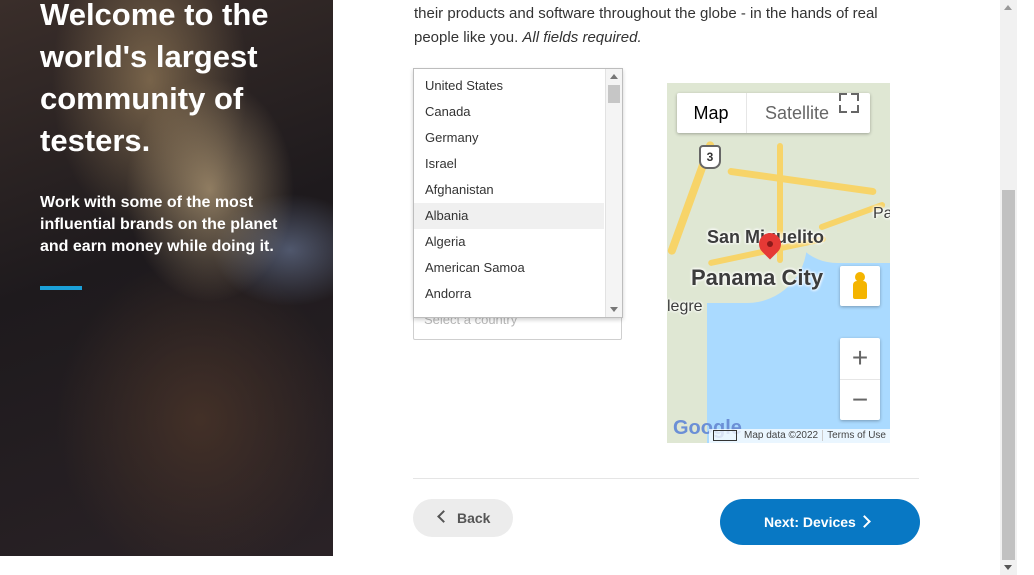 The image size is (1034, 575). What do you see at coordinates (781, 435) in the screenshot?
I see `map-data-text: Map data ©2022` at bounding box center [781, 435].